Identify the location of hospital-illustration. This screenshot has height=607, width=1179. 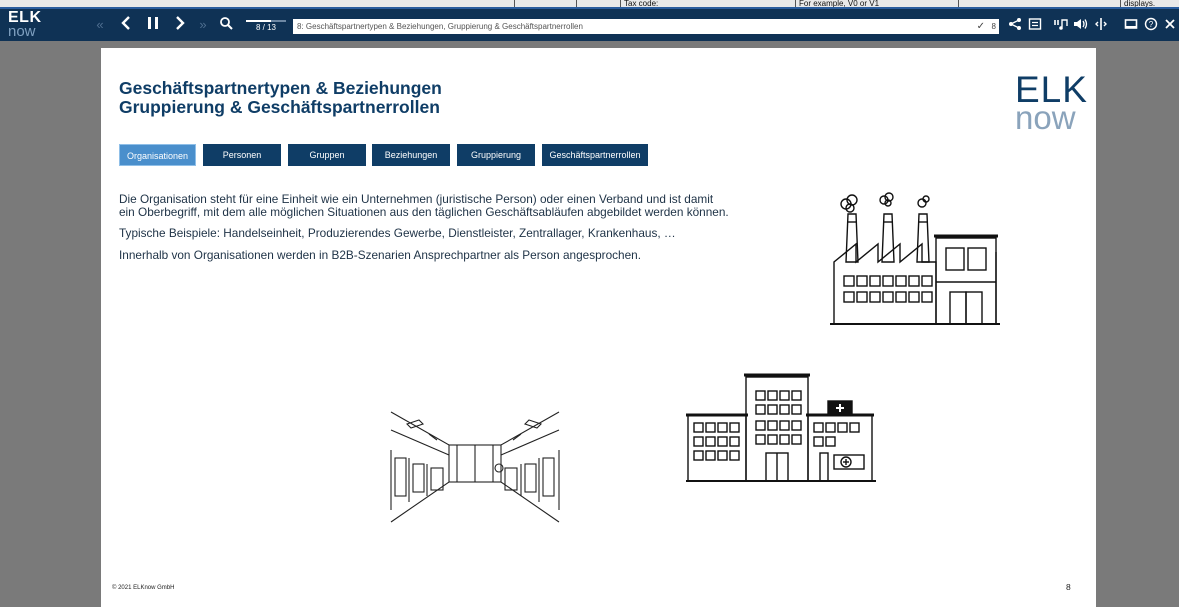
(781, 427).